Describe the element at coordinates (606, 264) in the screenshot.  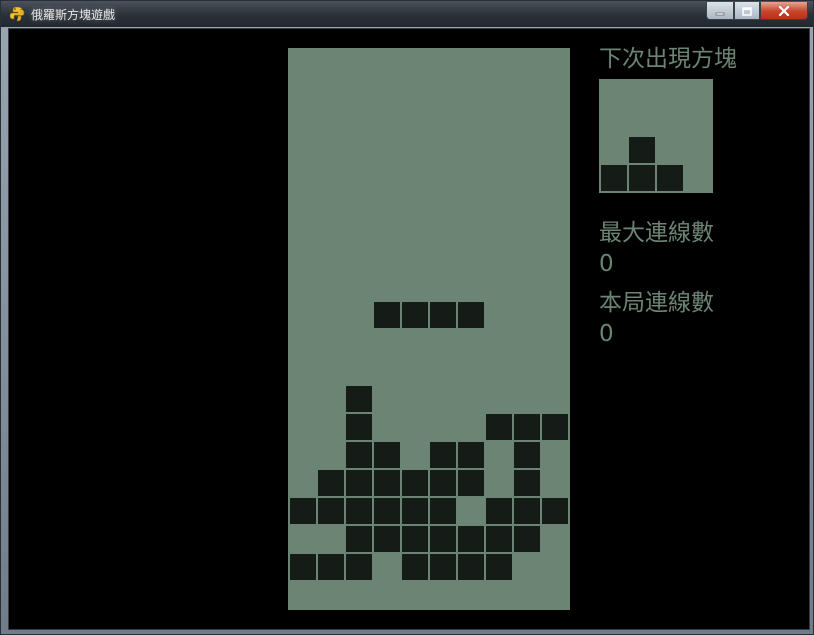
I see `max-lines-value: 0` at that location.